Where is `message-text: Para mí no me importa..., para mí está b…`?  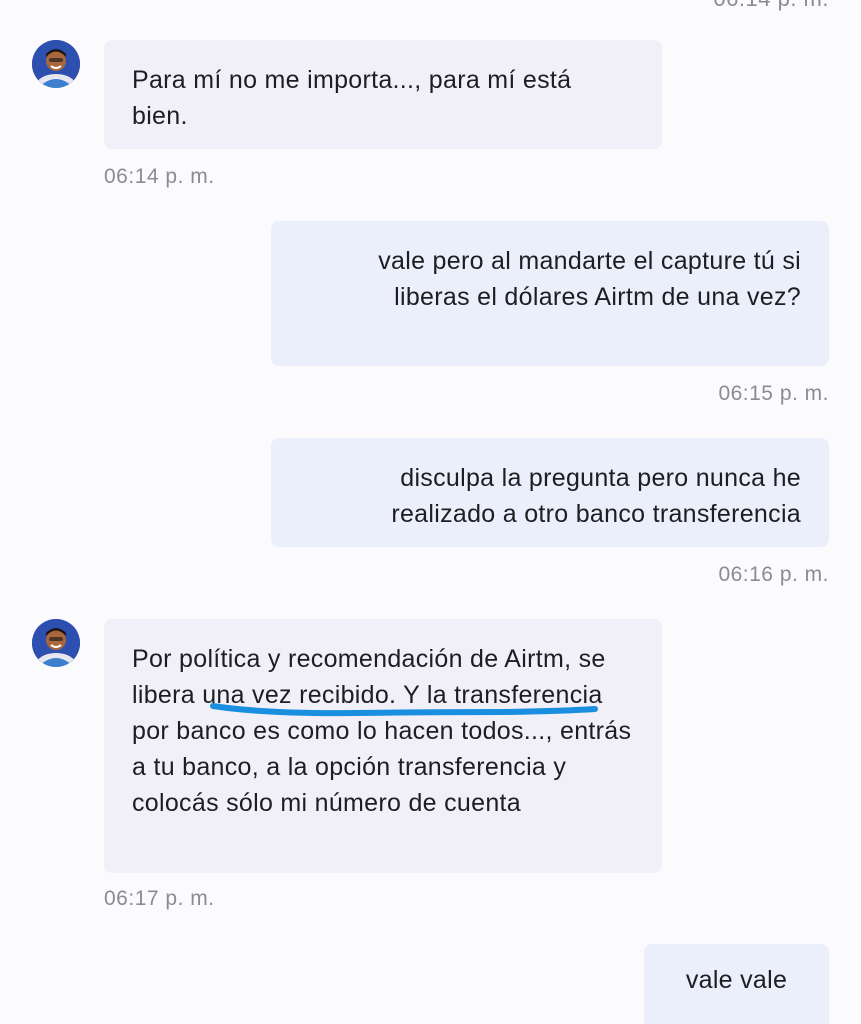 message-text: Para mí no me importa..., para mí está b… is located at coordinates (352, 98).